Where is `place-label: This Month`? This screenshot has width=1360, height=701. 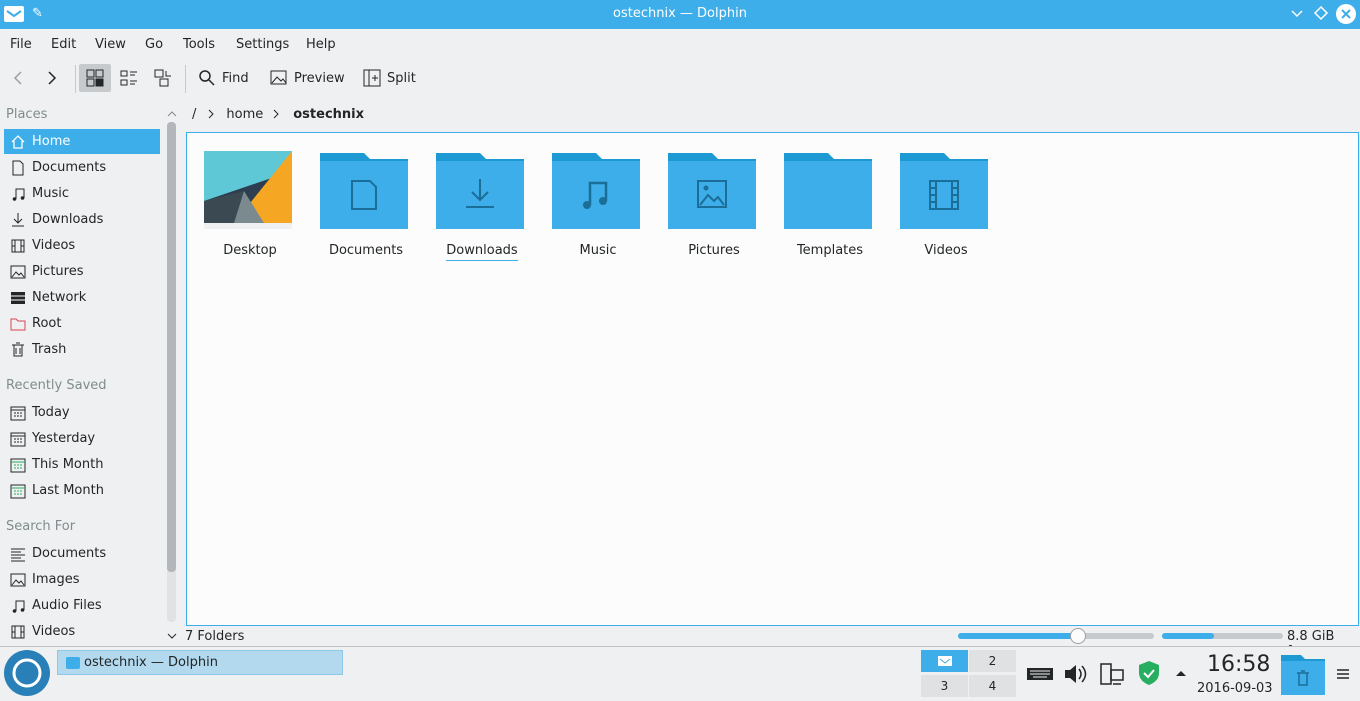 place-label: This Month is located at coordinates (68, 464).